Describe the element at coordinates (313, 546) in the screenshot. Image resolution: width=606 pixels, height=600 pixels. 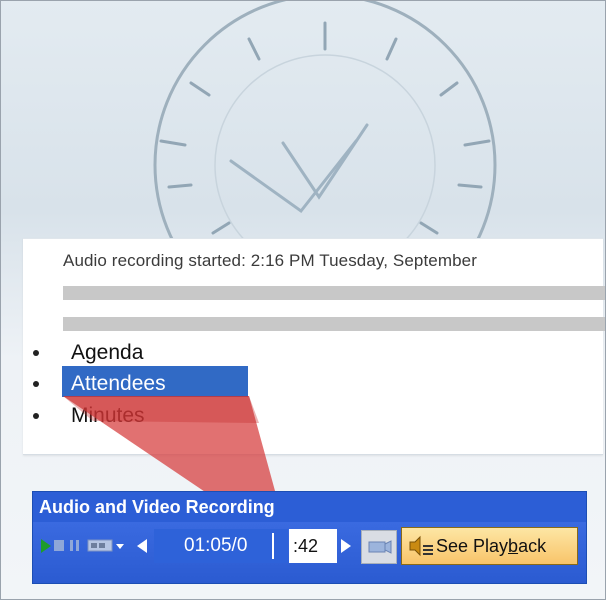
I see `time-duration-field: :42` at that location.